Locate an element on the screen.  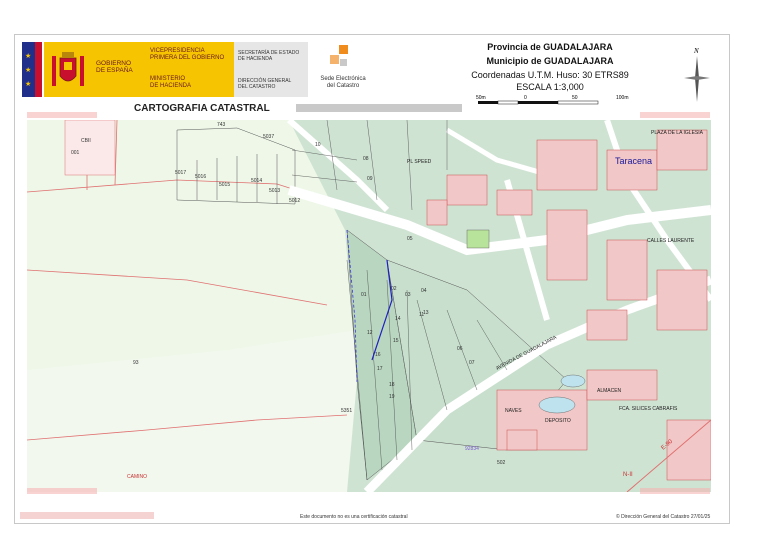
north-label: N is located at coordinates (696, 51).